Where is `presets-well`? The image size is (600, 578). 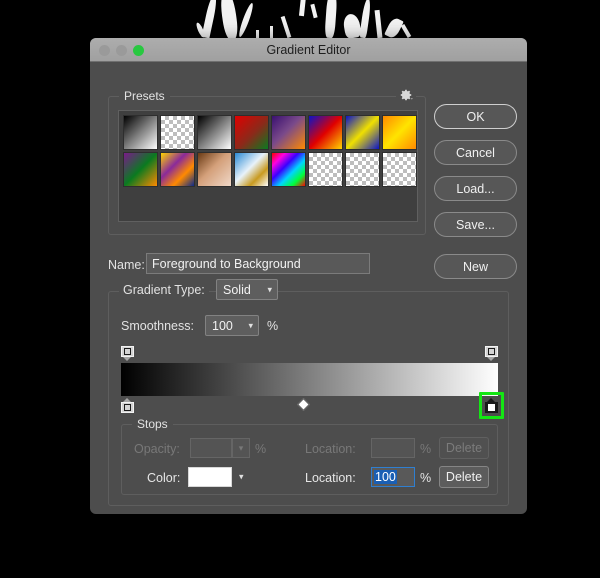 presets-well is located at coordinates (268, 166).